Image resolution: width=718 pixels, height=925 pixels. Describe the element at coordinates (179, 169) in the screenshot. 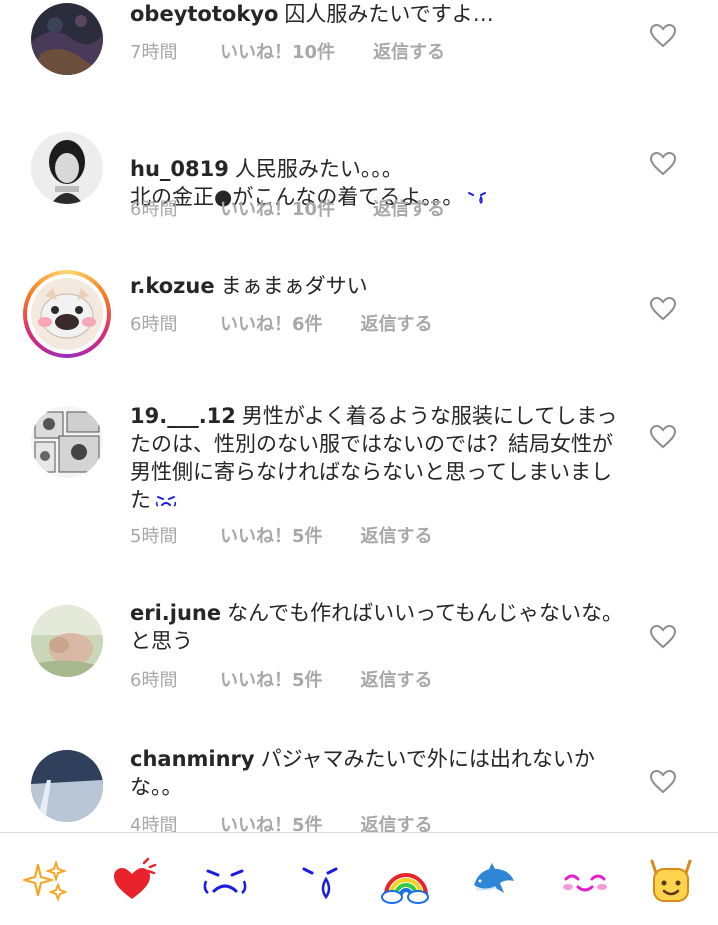

I see `comment-username: hu_0819` at that location.